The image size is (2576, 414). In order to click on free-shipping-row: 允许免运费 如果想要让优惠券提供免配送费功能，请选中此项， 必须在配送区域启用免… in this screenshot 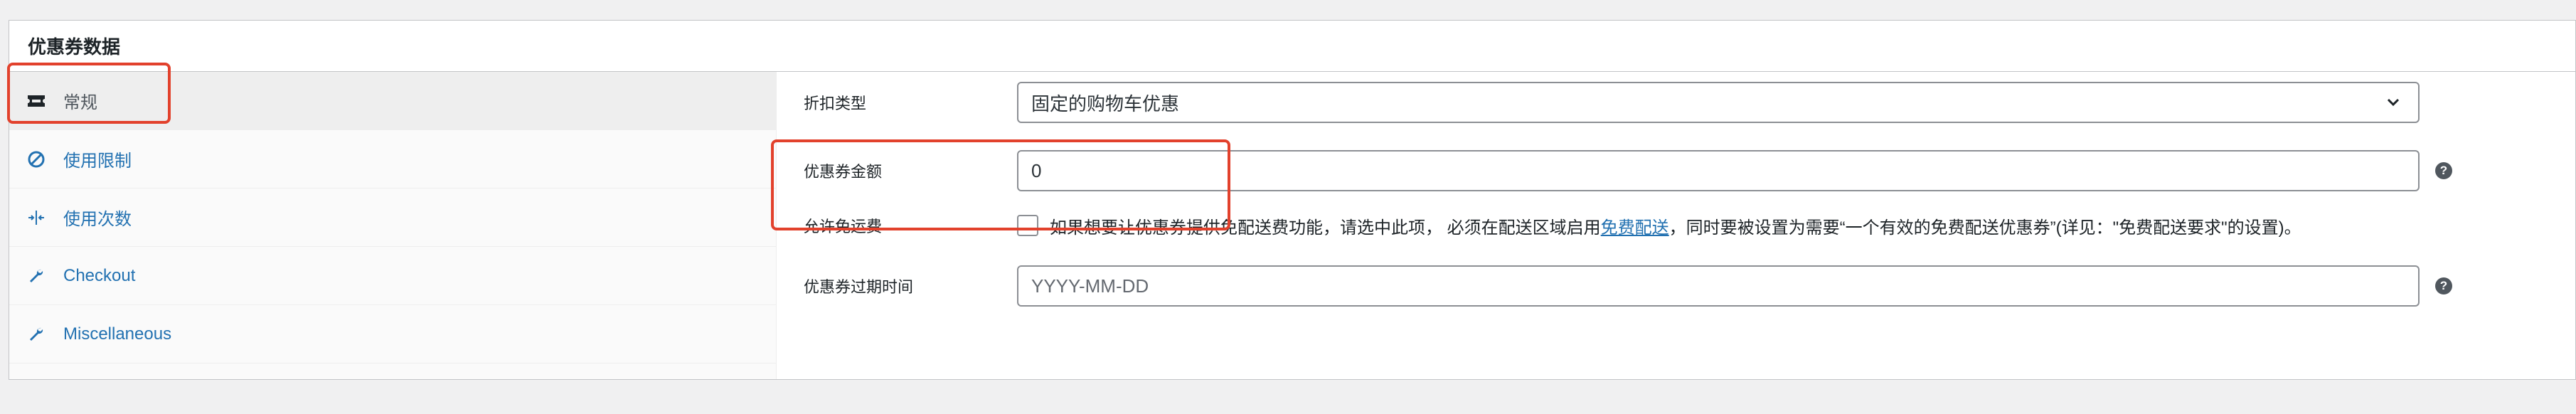, I will do `click(1676, 226)`.